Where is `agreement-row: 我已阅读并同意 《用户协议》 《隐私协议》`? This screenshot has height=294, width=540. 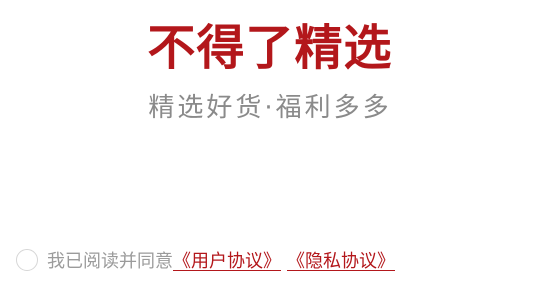 agreement-row: 我已阅读并同意 《用户协议》 《隐私协议》 is located at coordinates (205, 260).